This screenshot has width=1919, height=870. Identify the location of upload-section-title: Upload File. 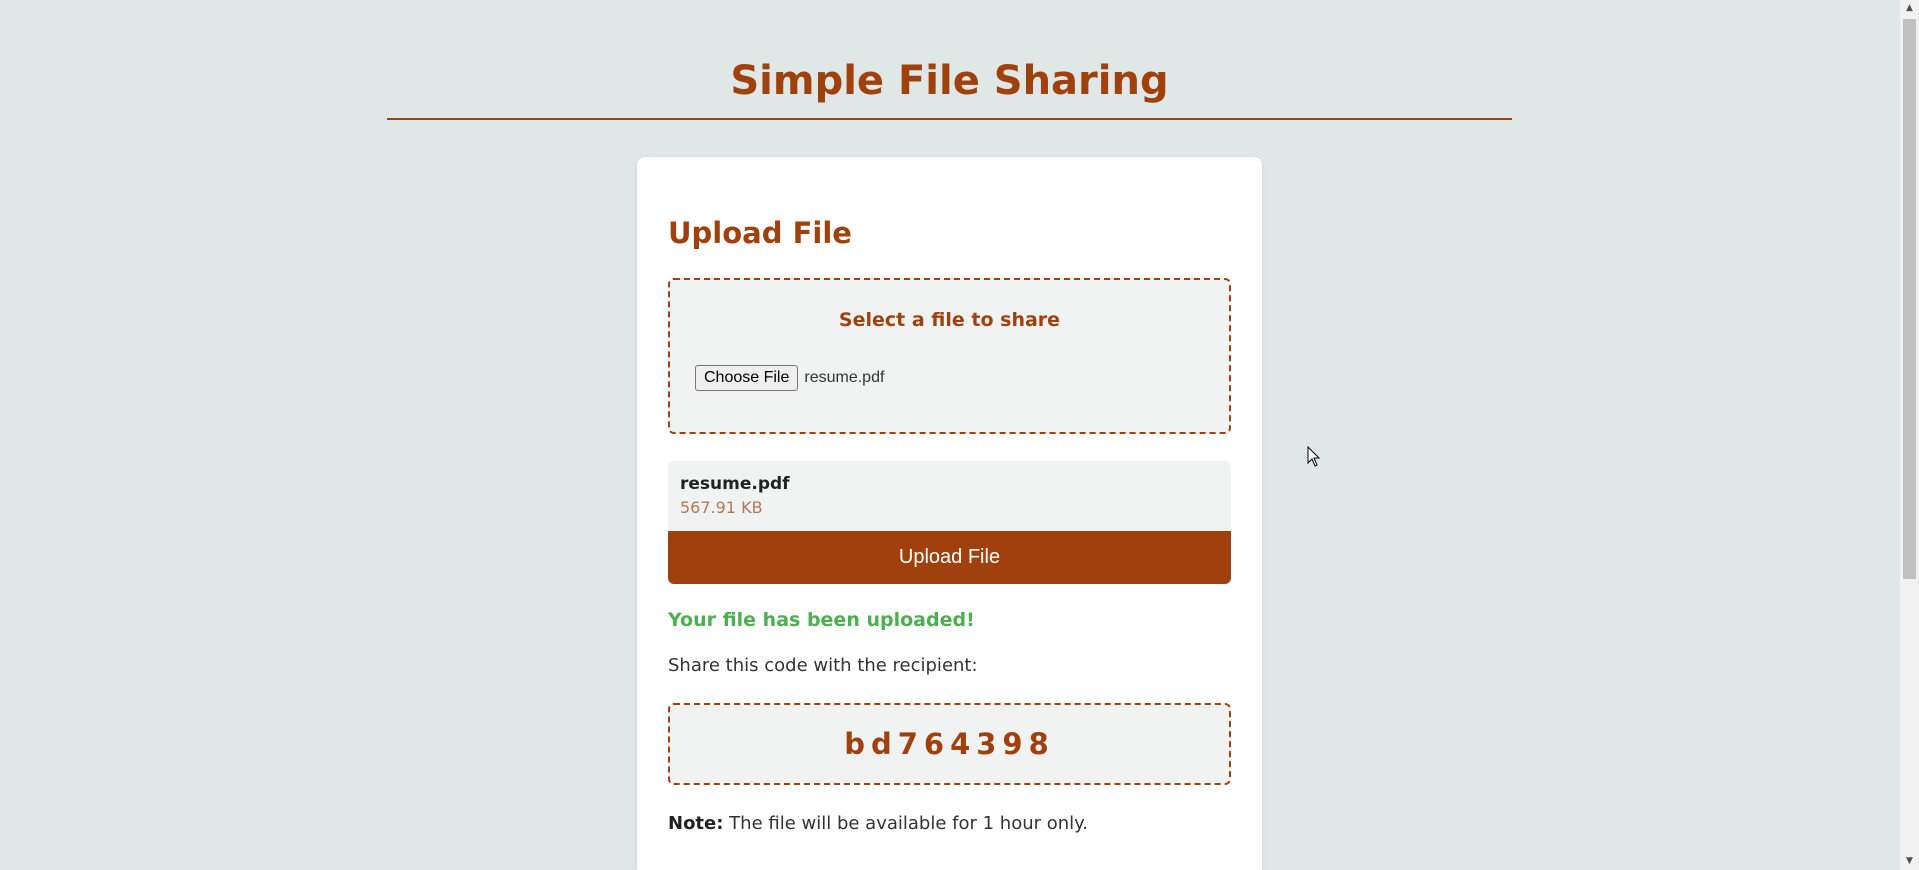
(760, 233).